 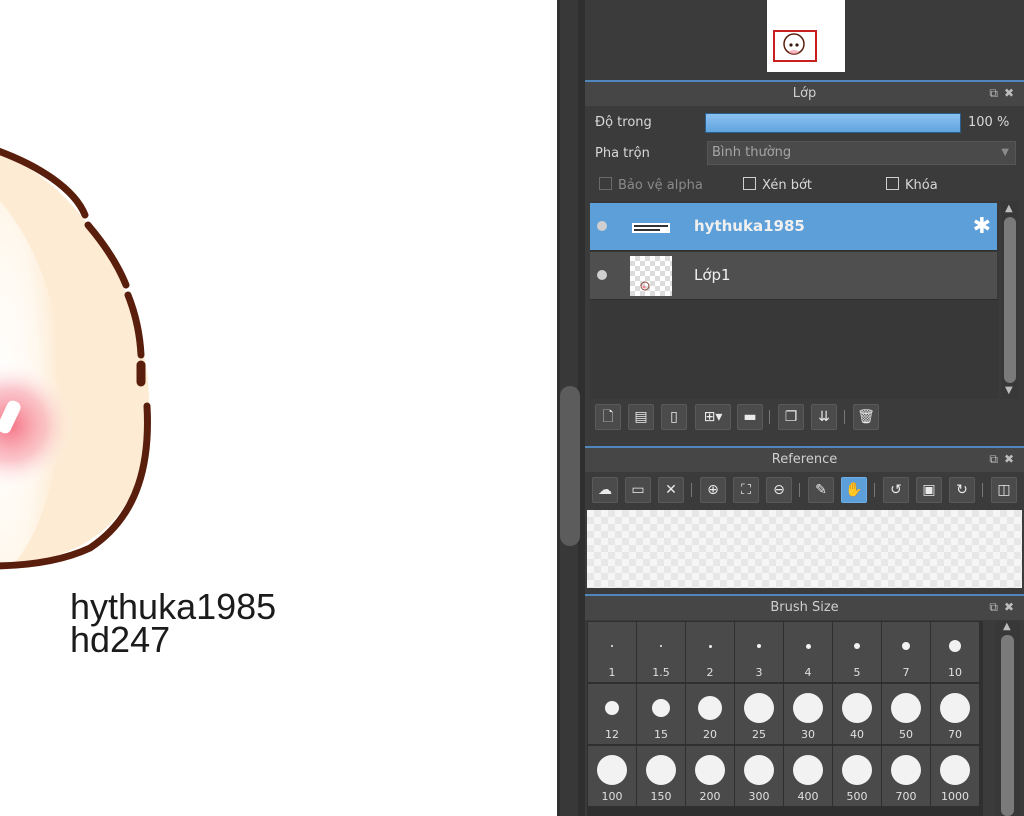 What do you see at coordinates (641, 417) in the screenshot?
I see `new-8bit-layer-icon: ▤` at bounding box center [641, 417].